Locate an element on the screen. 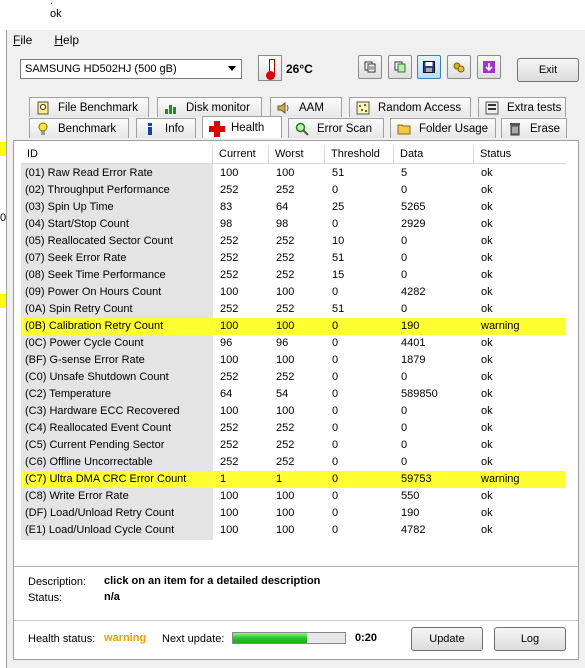  column-header-status: Status is located at coordinates (520, 154).